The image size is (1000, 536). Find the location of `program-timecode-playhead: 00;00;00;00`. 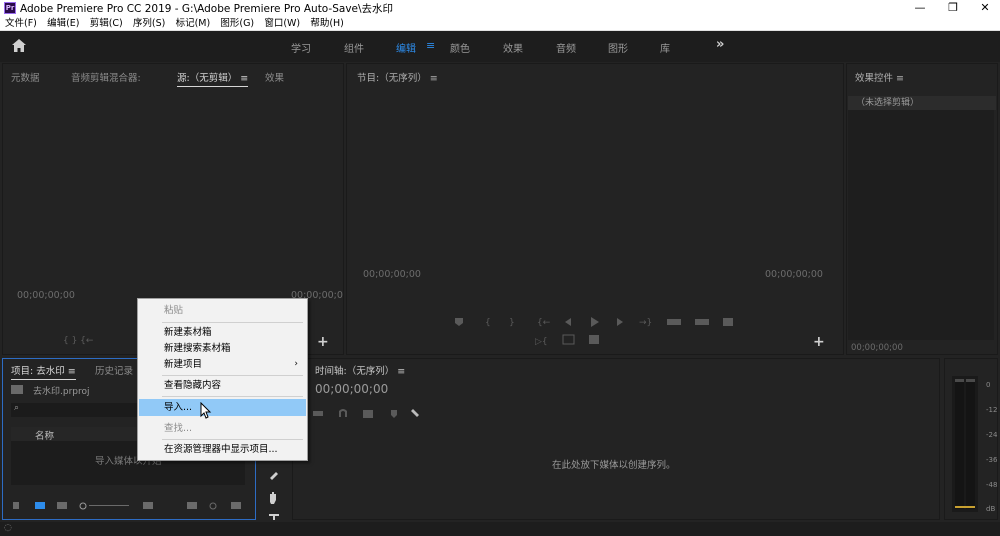

program-timecode-playhead: 00;00;00;00 is located at coordinates (392, 274).